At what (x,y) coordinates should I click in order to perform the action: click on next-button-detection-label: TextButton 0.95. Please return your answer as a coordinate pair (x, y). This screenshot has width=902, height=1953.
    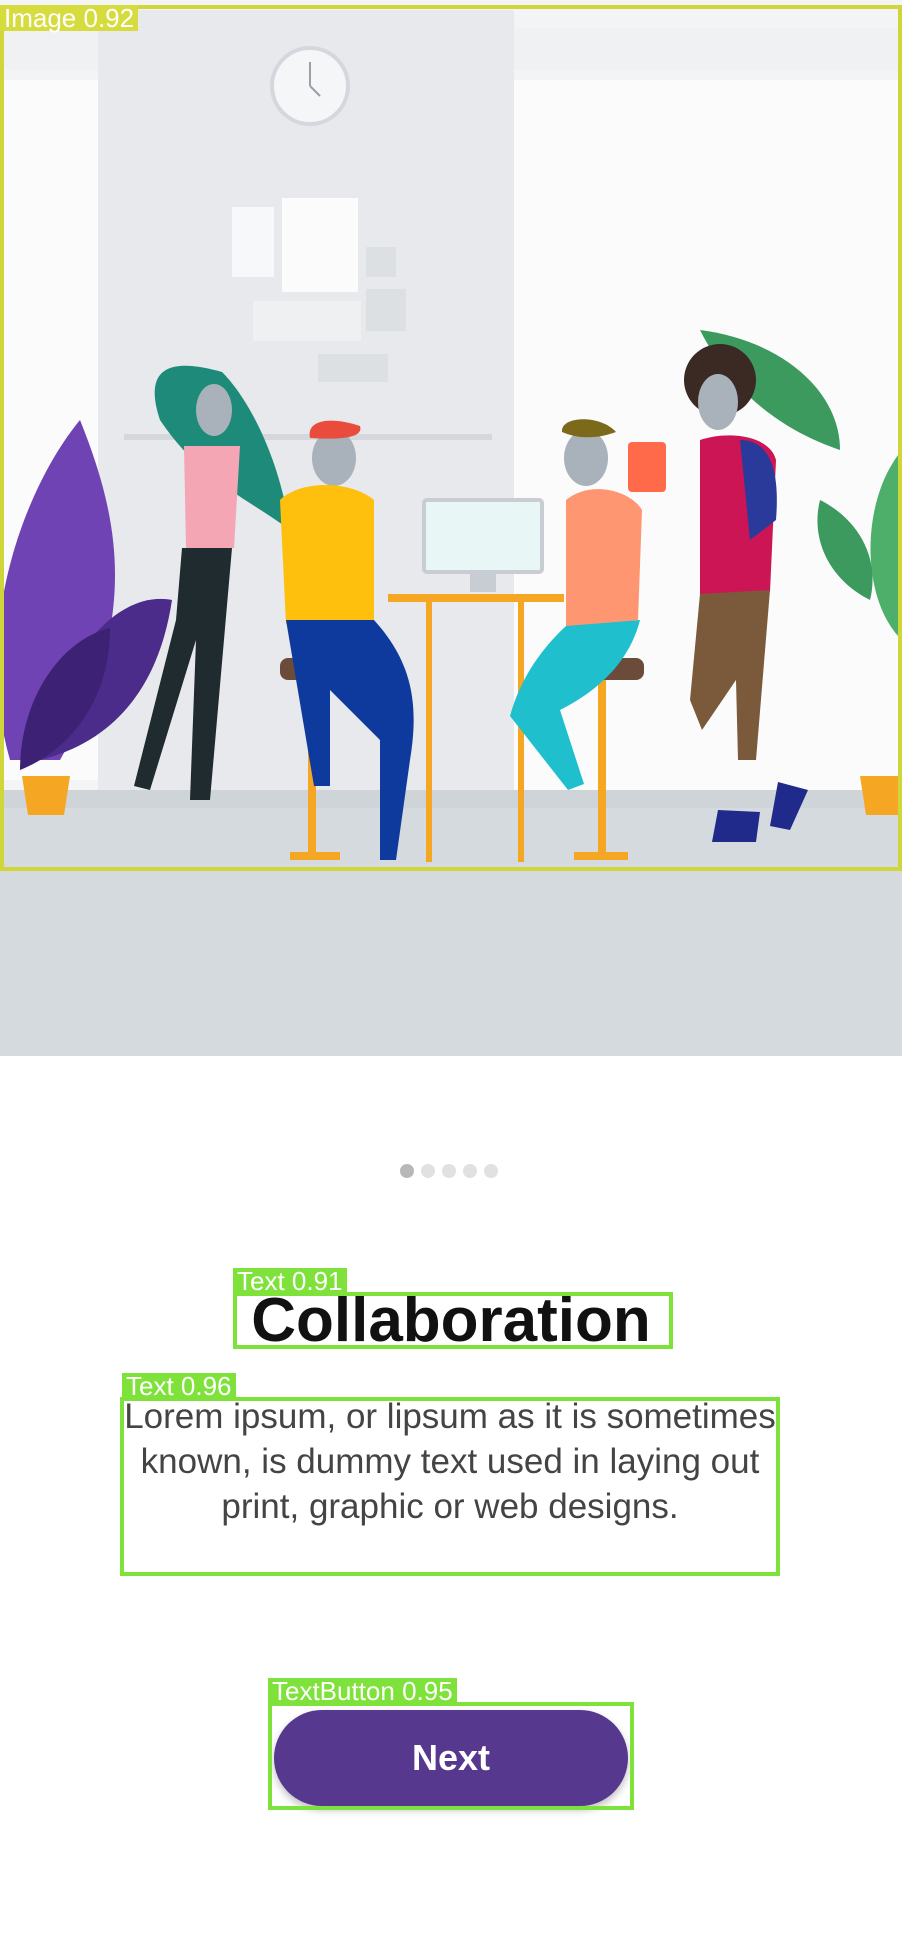
    Looking at the image, I should click on (362, 1691).